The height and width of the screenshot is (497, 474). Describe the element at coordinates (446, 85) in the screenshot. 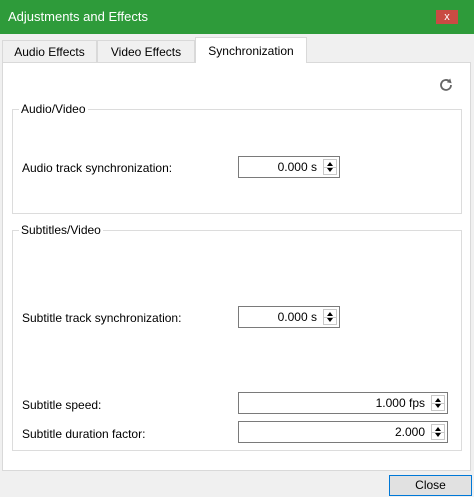

I see `refresh-icon` at that location.